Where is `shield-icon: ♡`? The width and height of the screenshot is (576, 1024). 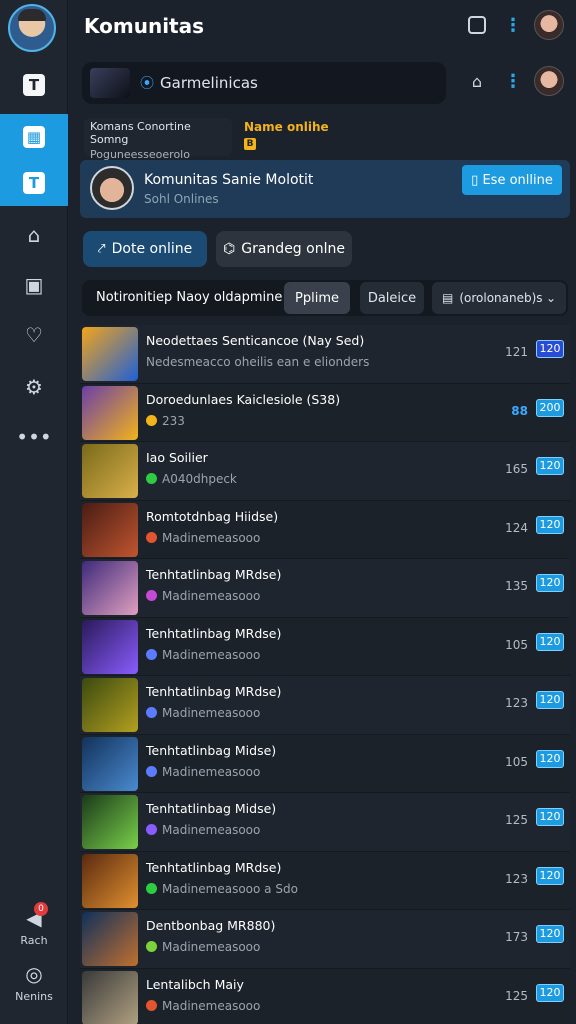
shield-icon: ♡ is located at coordinates (34, 335).